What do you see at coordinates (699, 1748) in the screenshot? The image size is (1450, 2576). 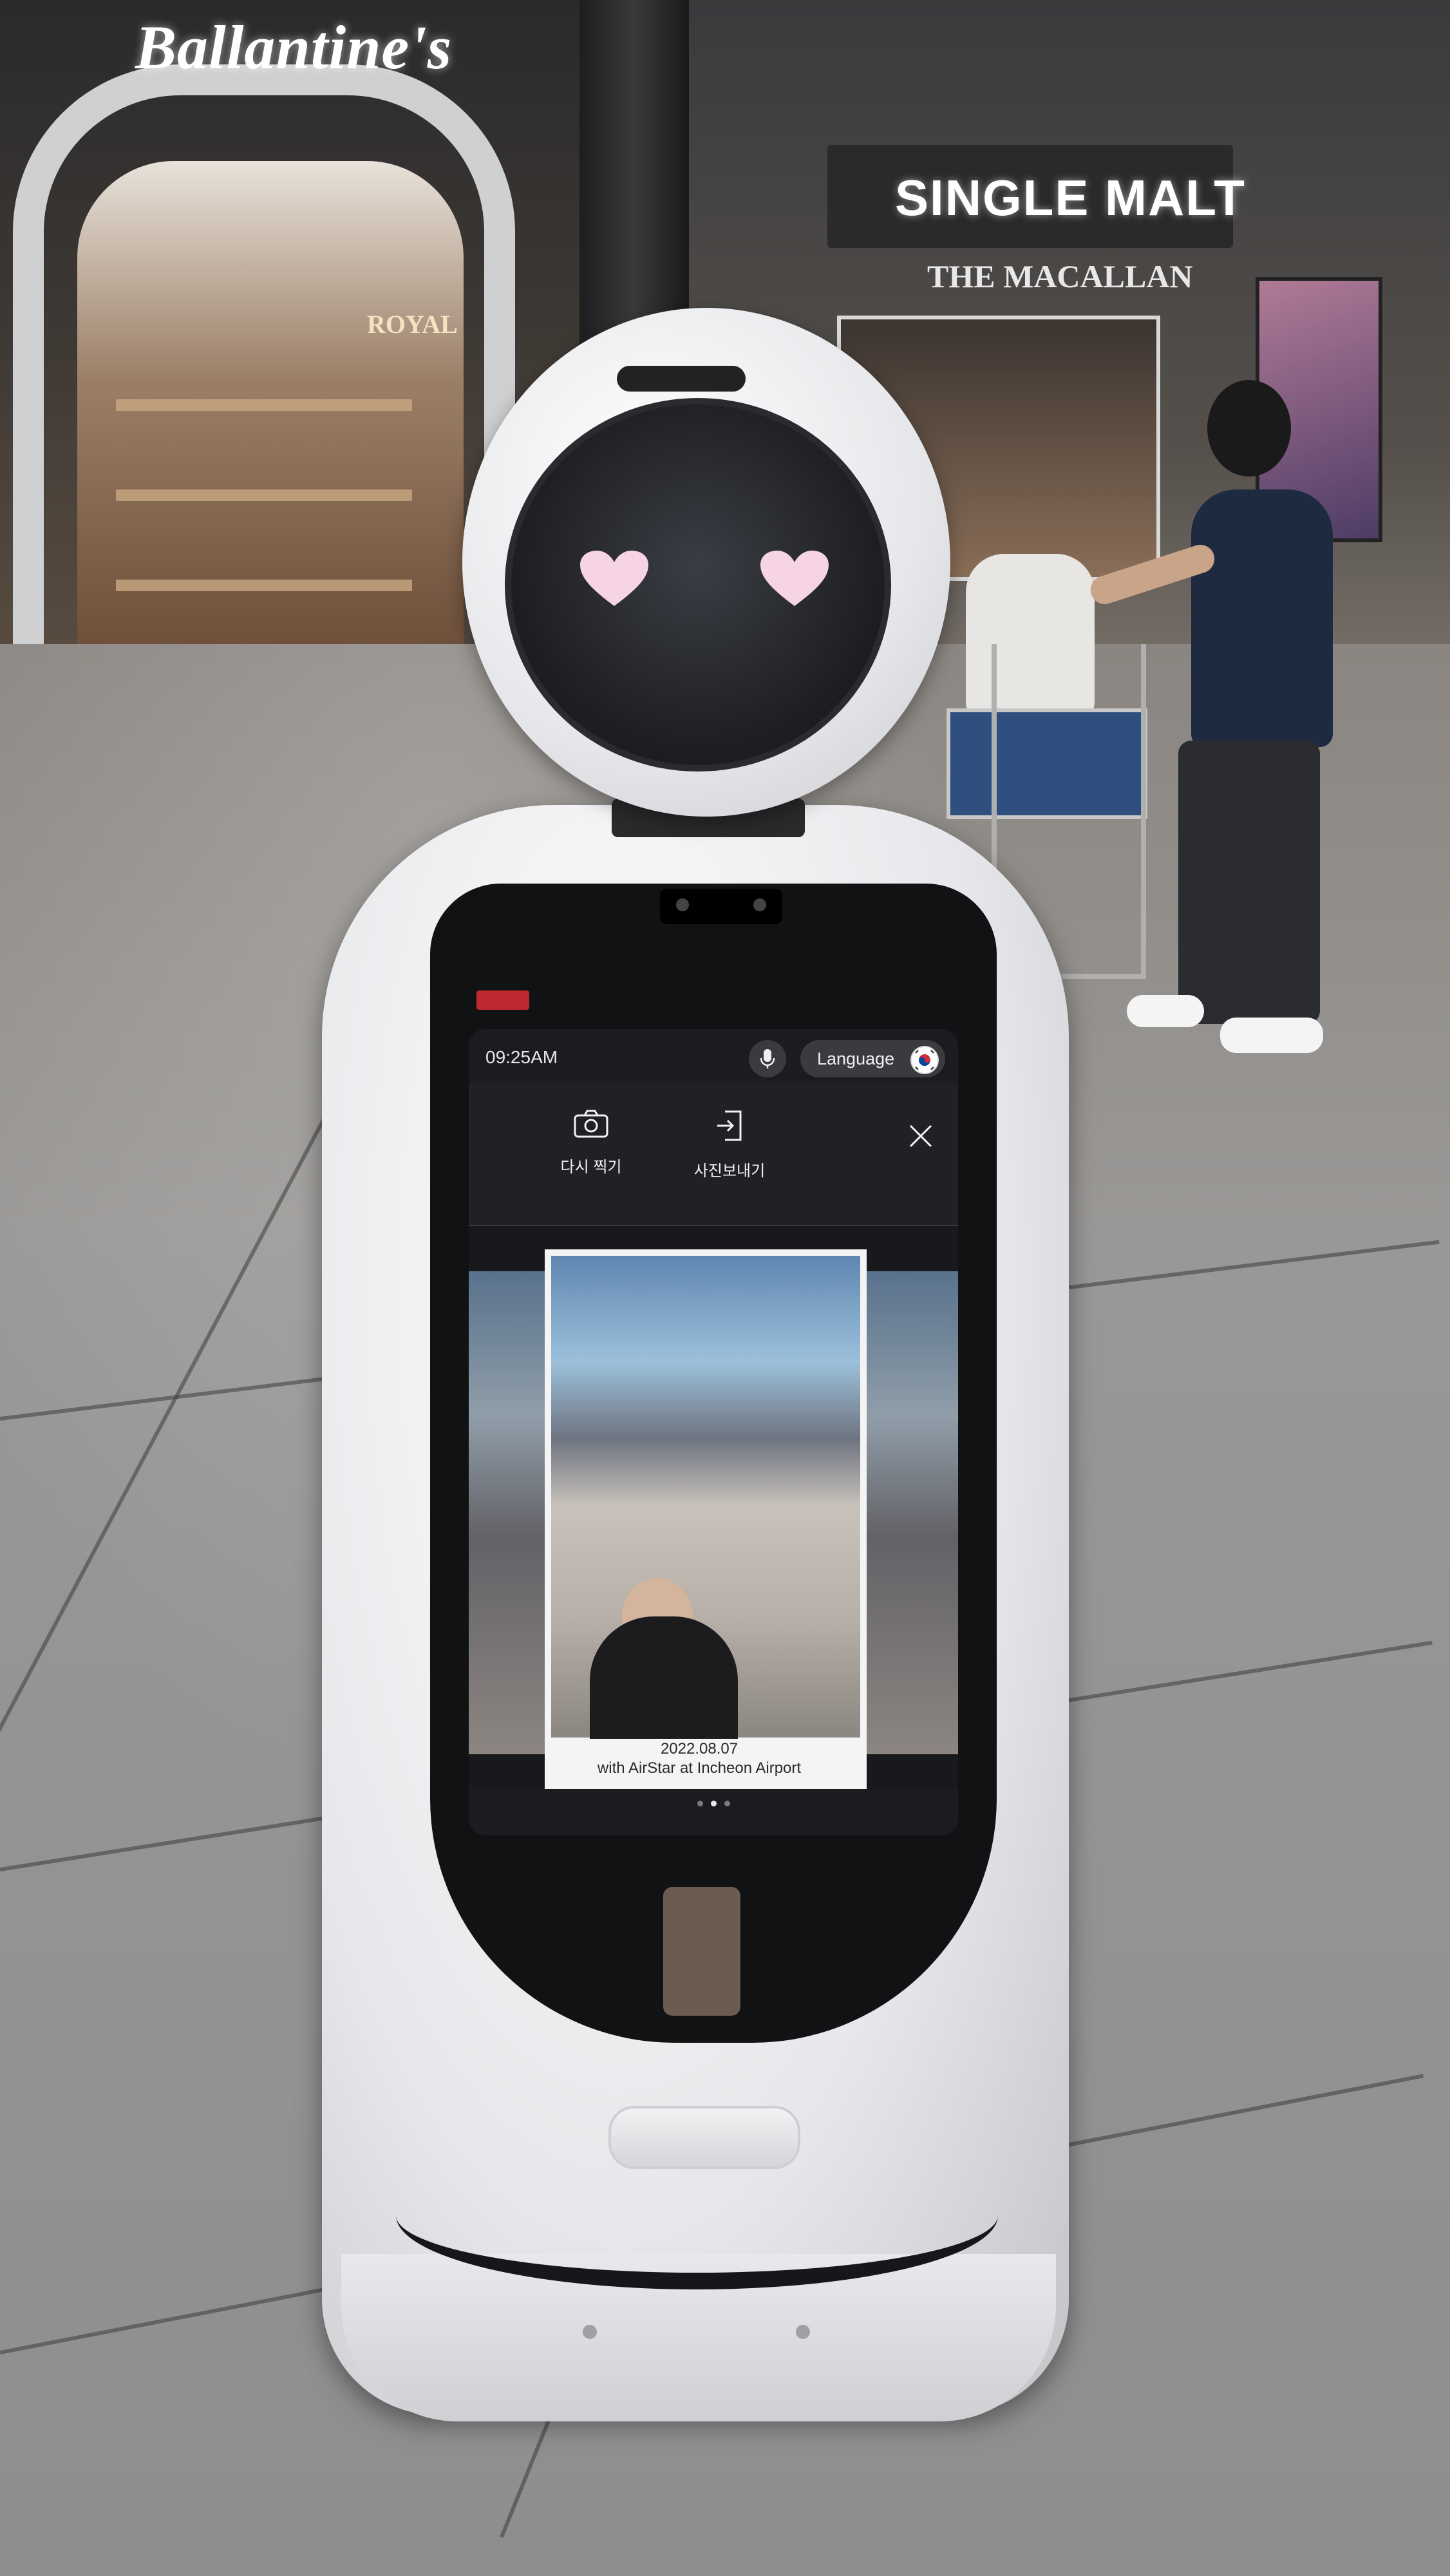 I see `photo-date: 2022.08.07` at bounding box center [699, 1748].